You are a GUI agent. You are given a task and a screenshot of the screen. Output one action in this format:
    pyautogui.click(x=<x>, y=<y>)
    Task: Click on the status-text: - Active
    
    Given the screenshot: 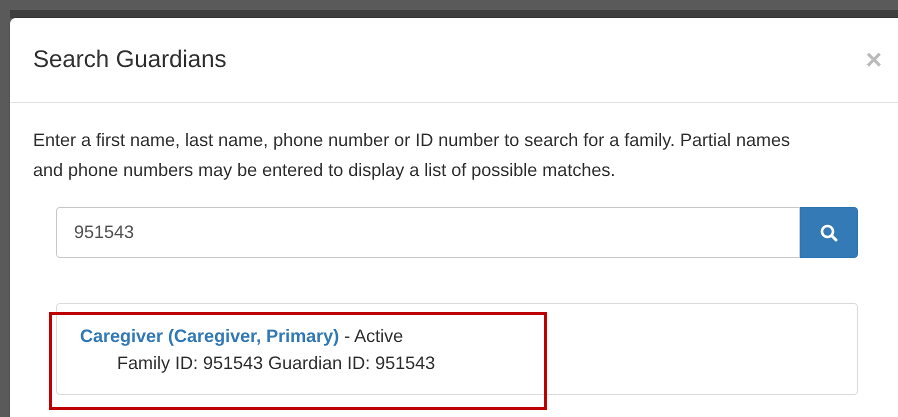 What is the action you would take?
    pyautogui.click(x=374, y=336)
    